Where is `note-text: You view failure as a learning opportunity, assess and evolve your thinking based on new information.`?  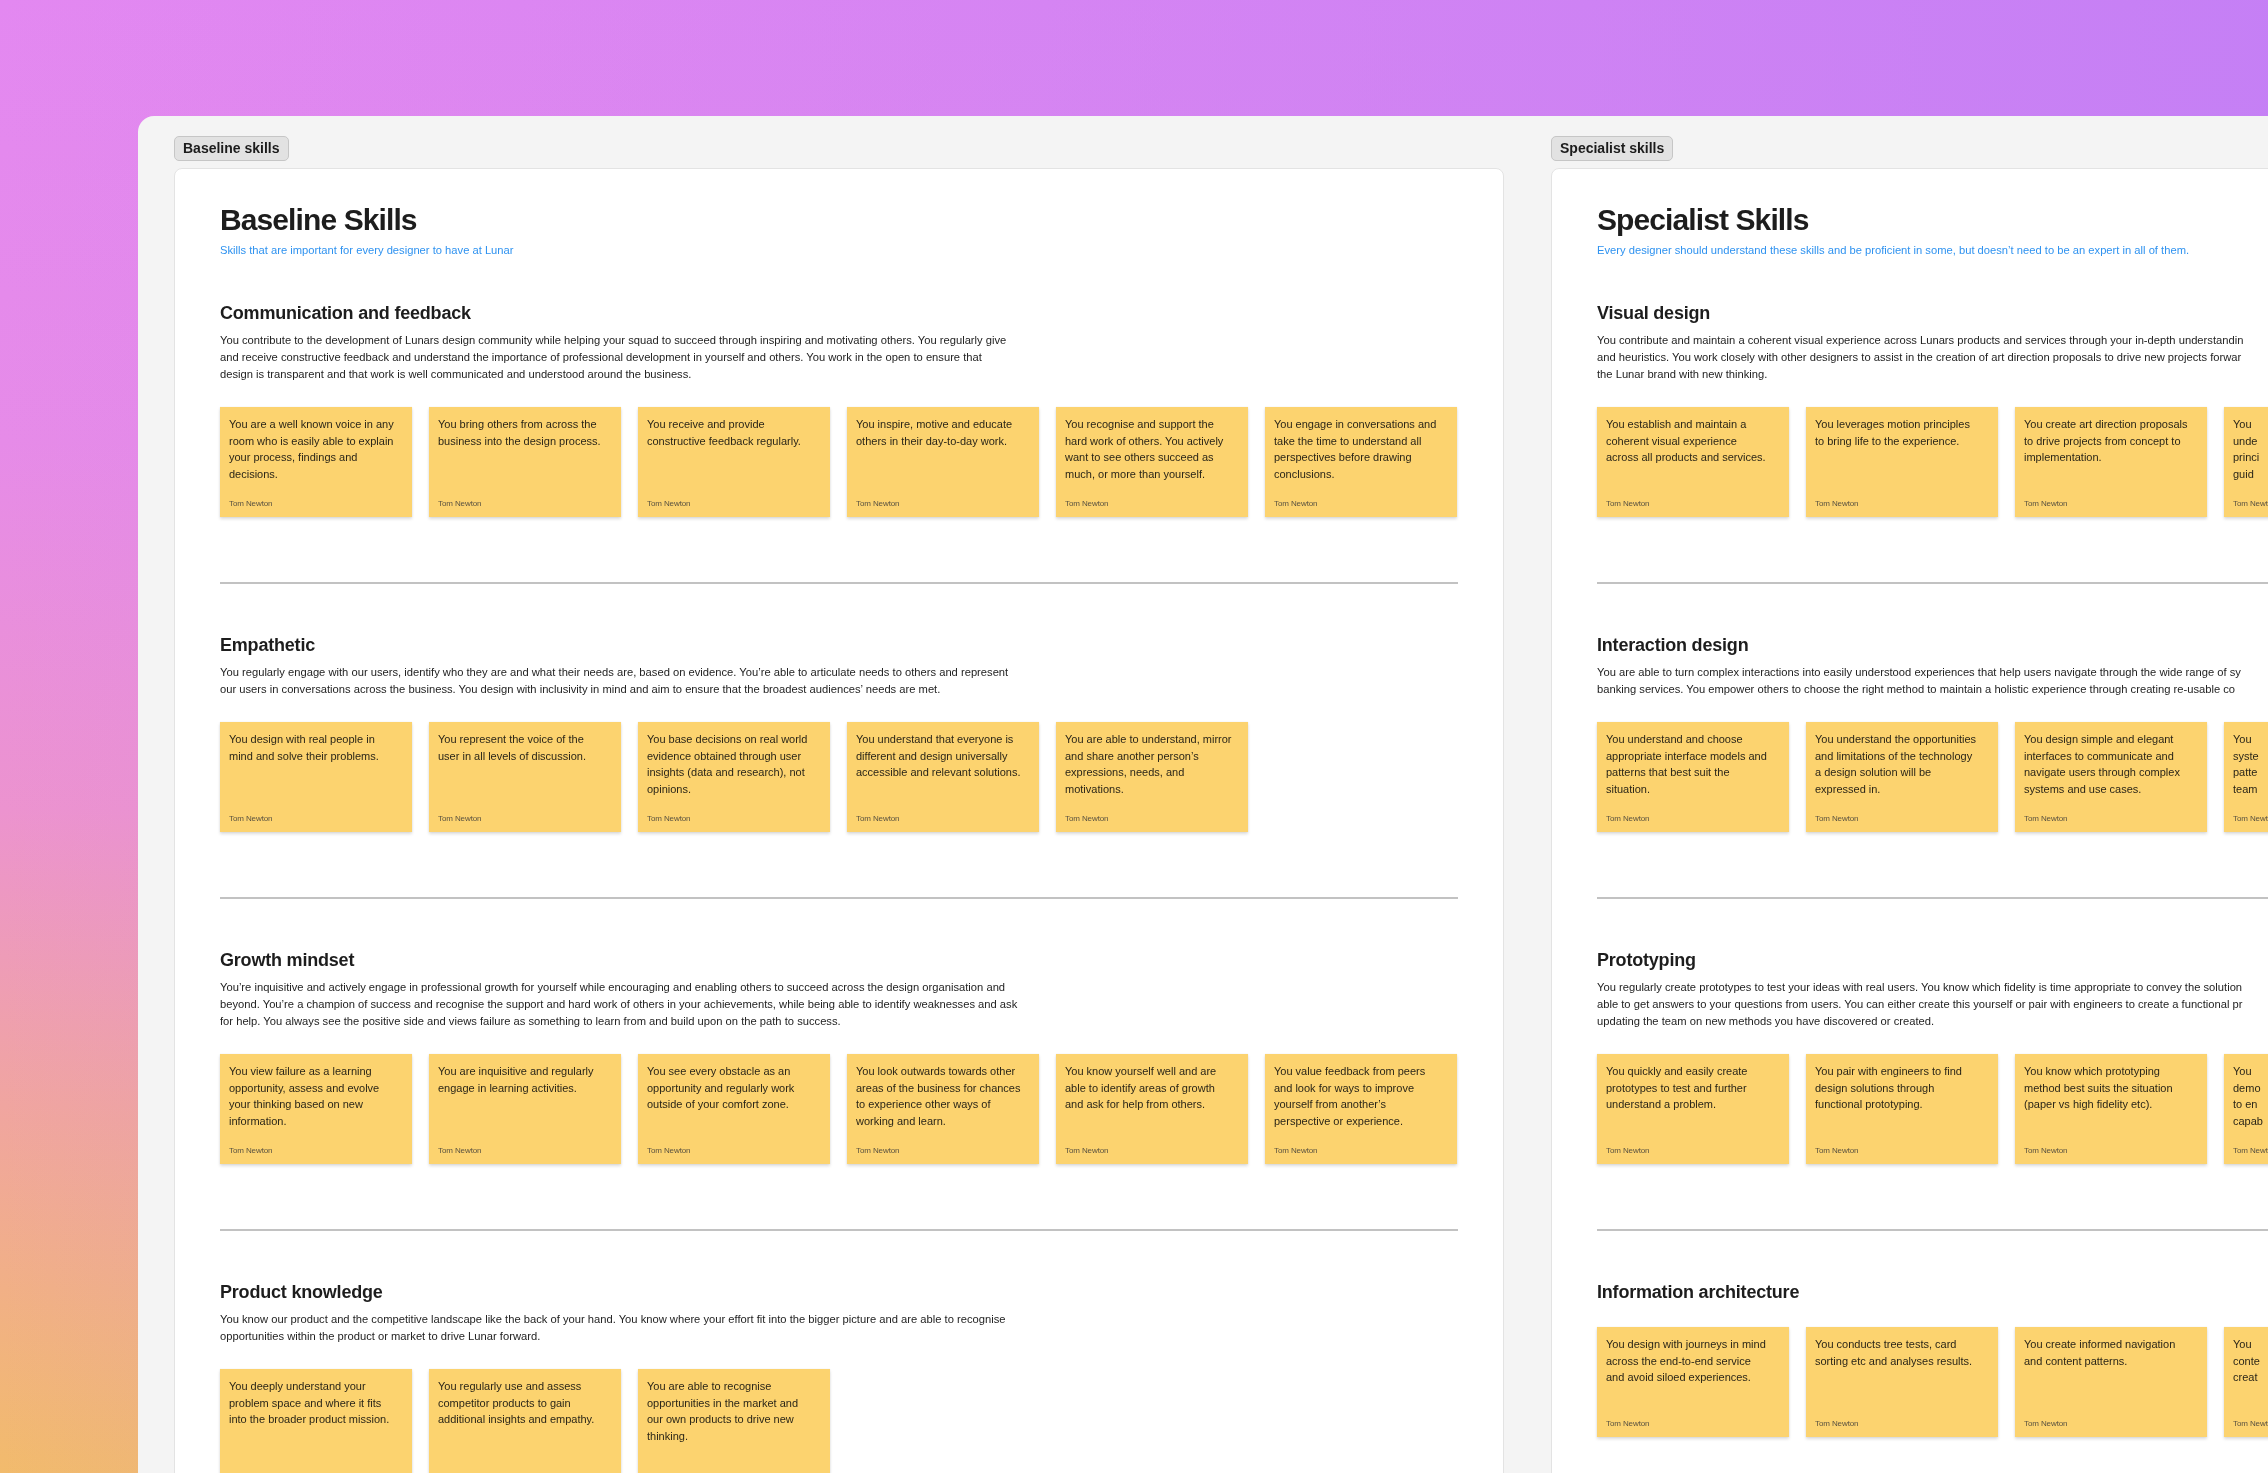
note-text: You view failure as a learning opportunity, assess and evolve your thinking based on new information. is located at coordinates (304, 1096).